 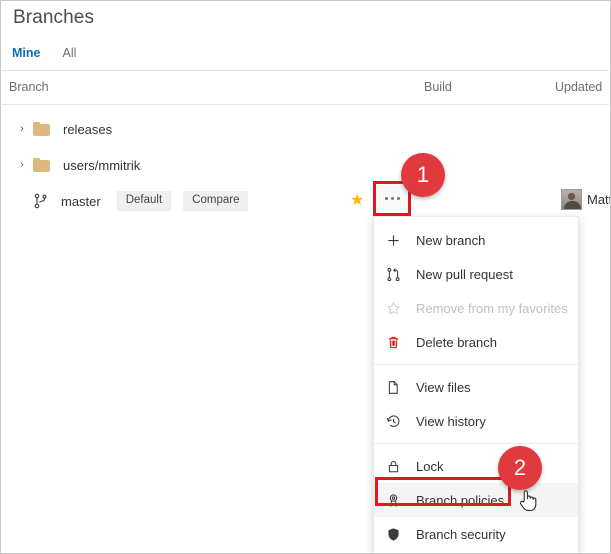 What do you see at coordinates (26, 54) in the screenshot?
I see `tab-mine: Mine` at bounding box center [26, 54].